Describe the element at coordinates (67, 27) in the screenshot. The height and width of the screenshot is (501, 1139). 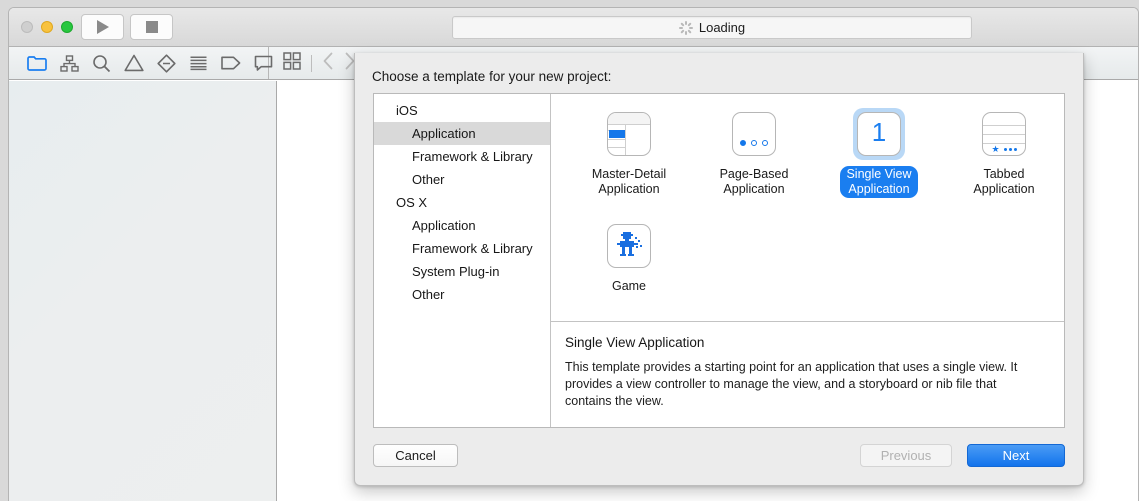
I see `zoom-window-button` at that location.